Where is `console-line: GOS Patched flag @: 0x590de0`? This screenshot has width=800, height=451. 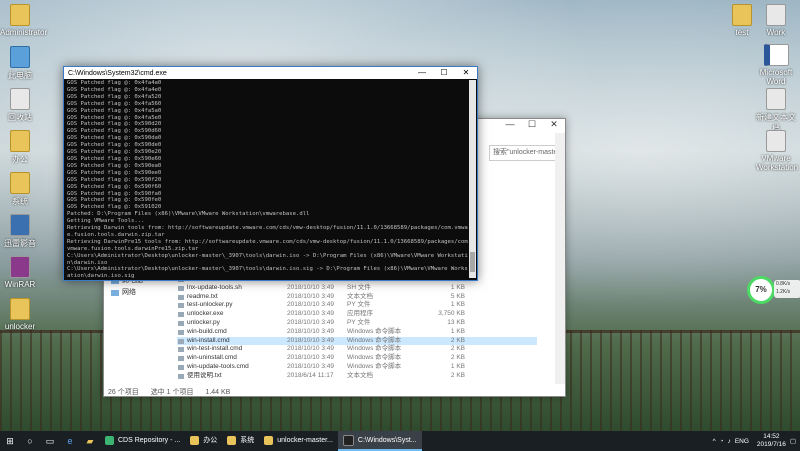
console-line: GOS Patched flag @: 0x590de0 is located at coordinates (114, 145).